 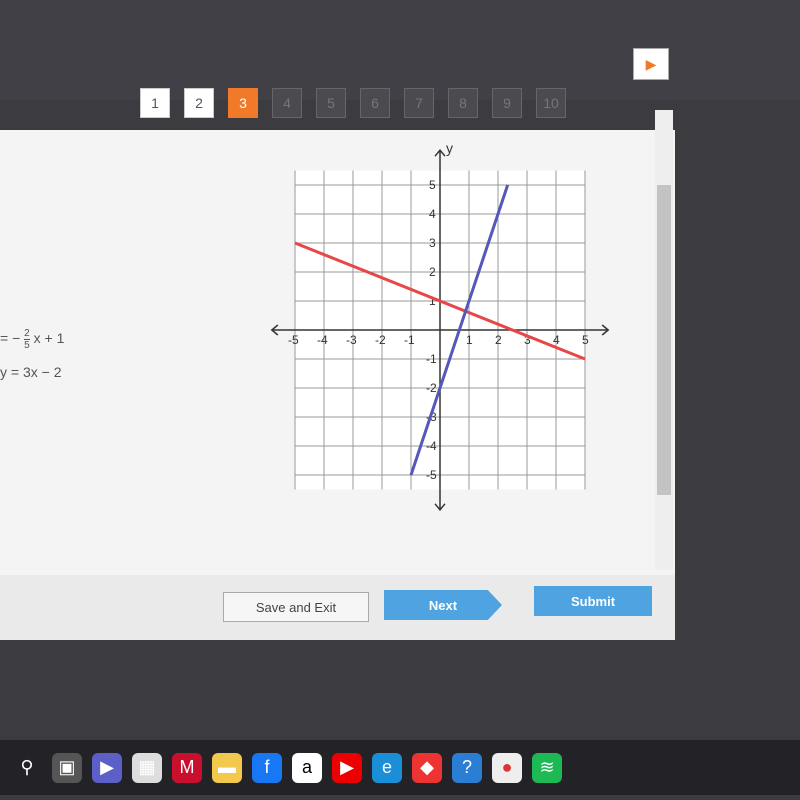 What do you see at coordinates (427, 767) in the screenshot?
I see `app-icon: ◆` at bounding box center [427, 767].